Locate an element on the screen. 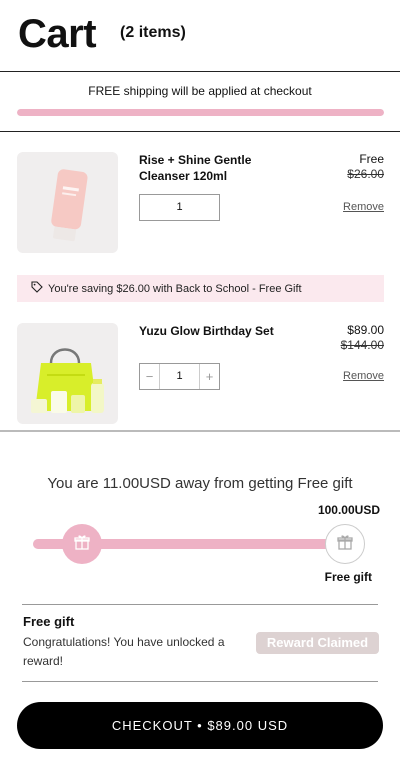  gift-progress-start-node is located at coordinates (82, 544).